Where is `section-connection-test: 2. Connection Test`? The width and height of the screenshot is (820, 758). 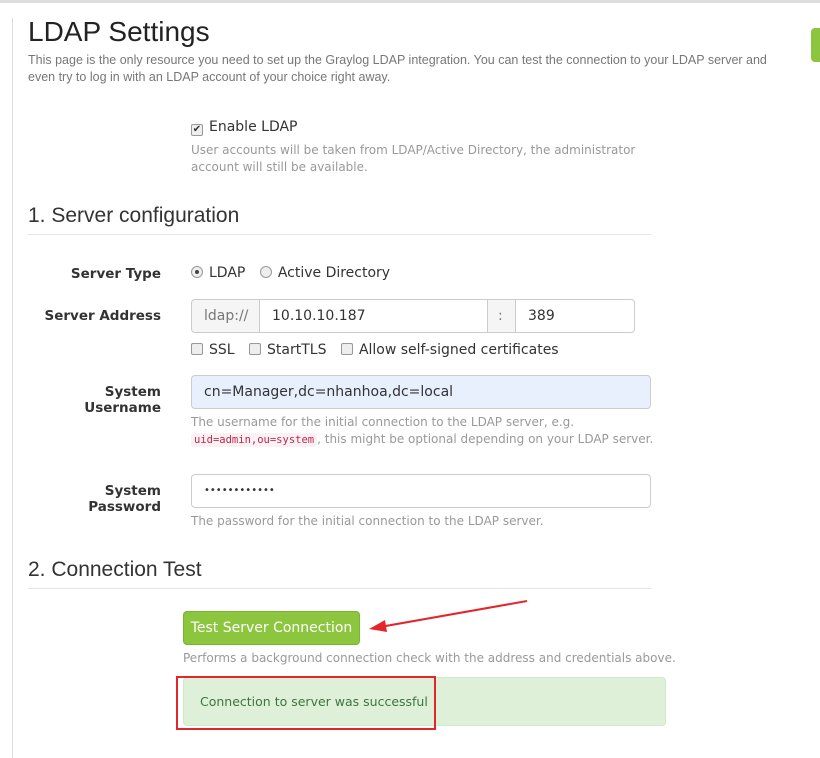 section-connection-test: 2. Connection Test is located at coordinates (339, 573).